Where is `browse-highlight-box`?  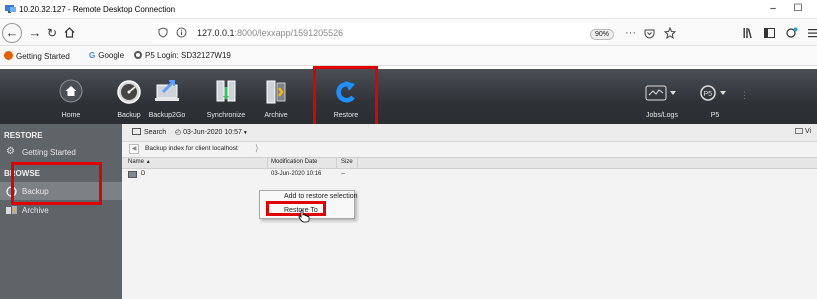 browse-highlight-box is located at coordinates (56, 183).